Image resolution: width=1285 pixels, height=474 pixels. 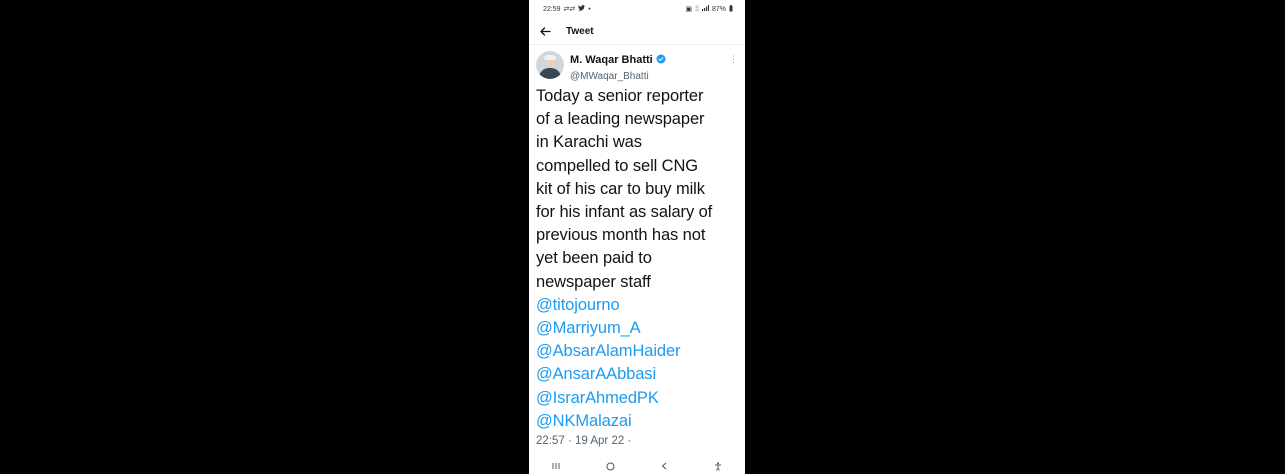 What do you see at coordinates (589, 142) in the screenshot?
I see `tweet-line: in Karachi was` at bounding box center [589, 142].